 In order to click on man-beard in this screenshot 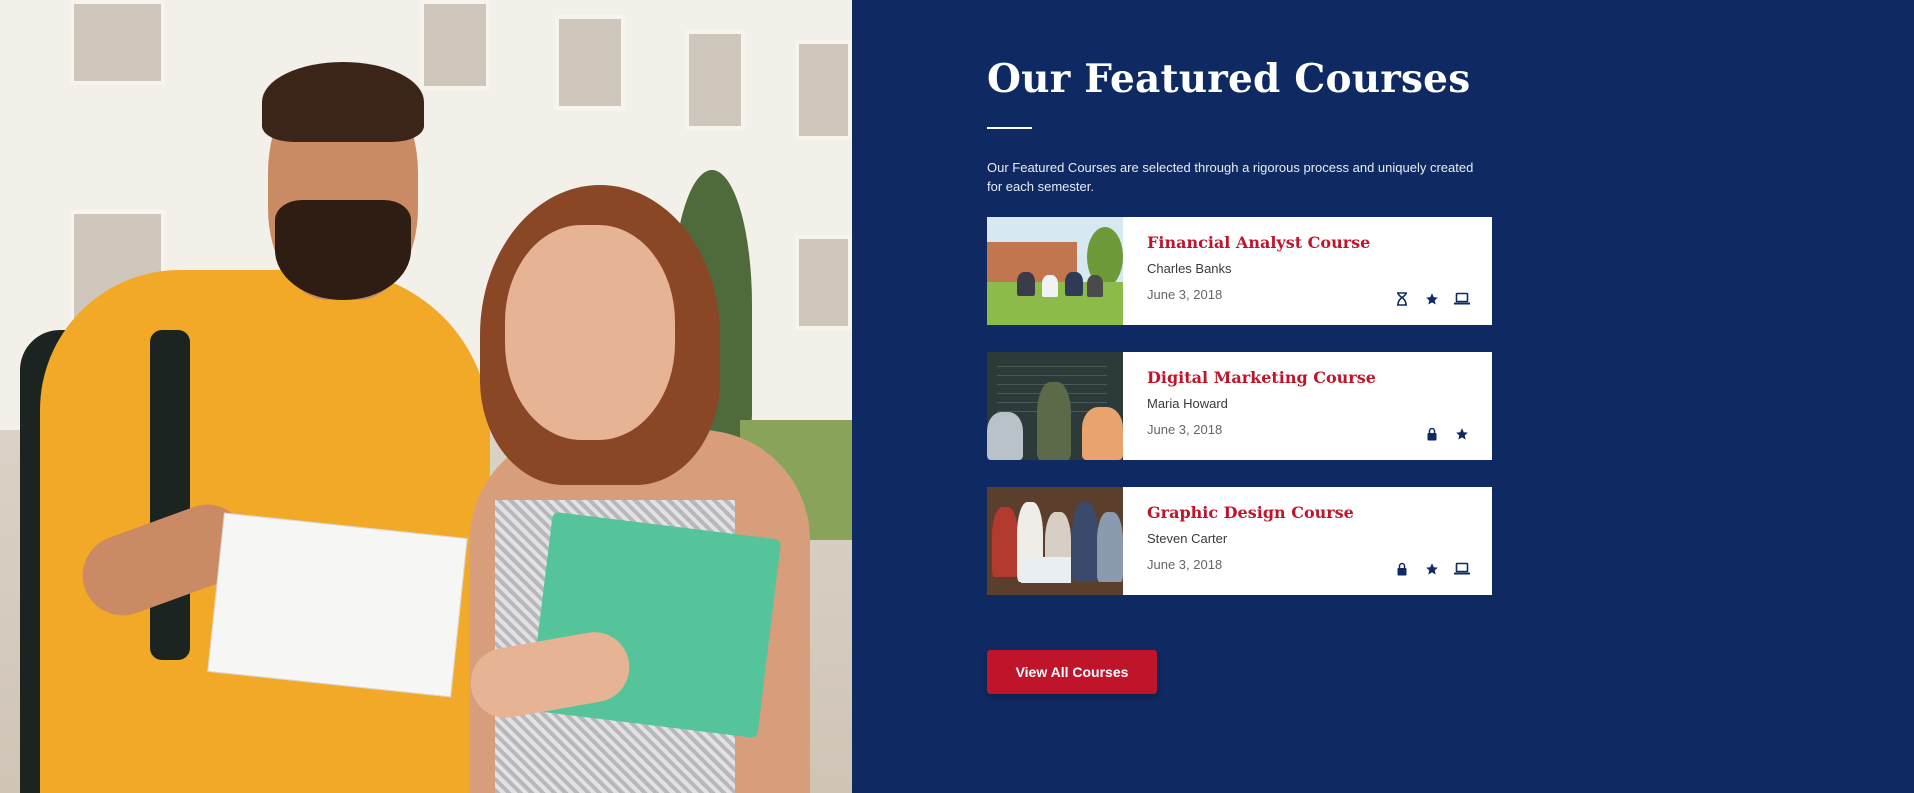, I will do `click(343, 250)`.